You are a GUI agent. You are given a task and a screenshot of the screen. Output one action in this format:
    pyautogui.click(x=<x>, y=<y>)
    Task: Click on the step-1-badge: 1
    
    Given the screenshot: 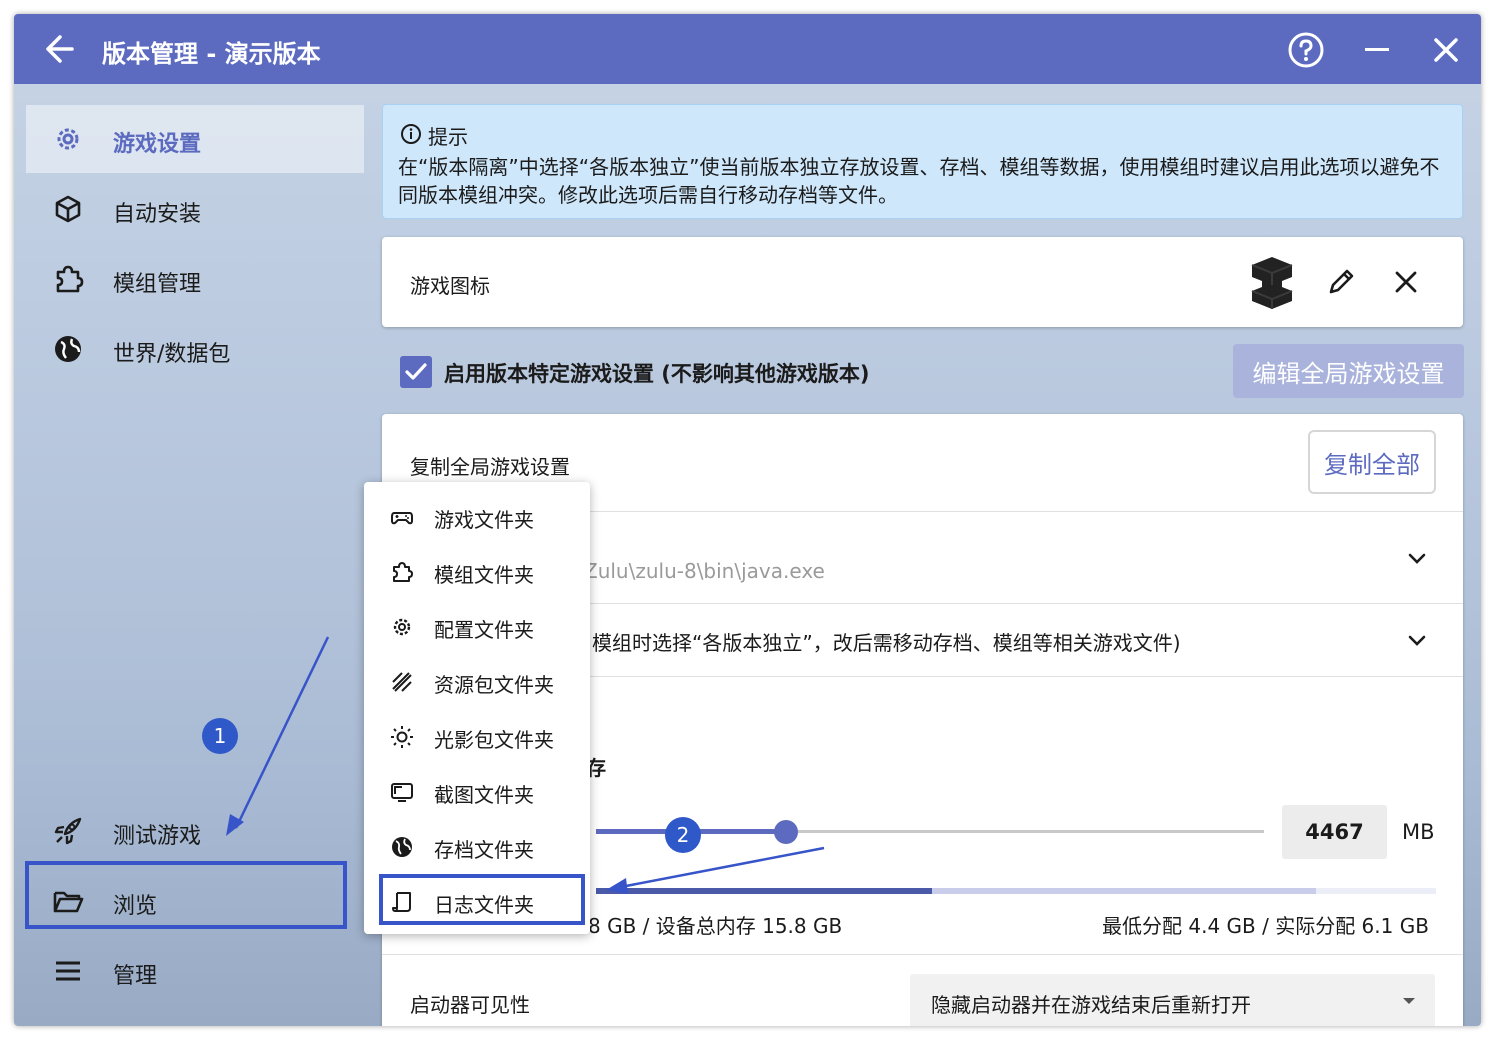 What is the action you would take?
    pyautogui.click(x=220, y=736)
    